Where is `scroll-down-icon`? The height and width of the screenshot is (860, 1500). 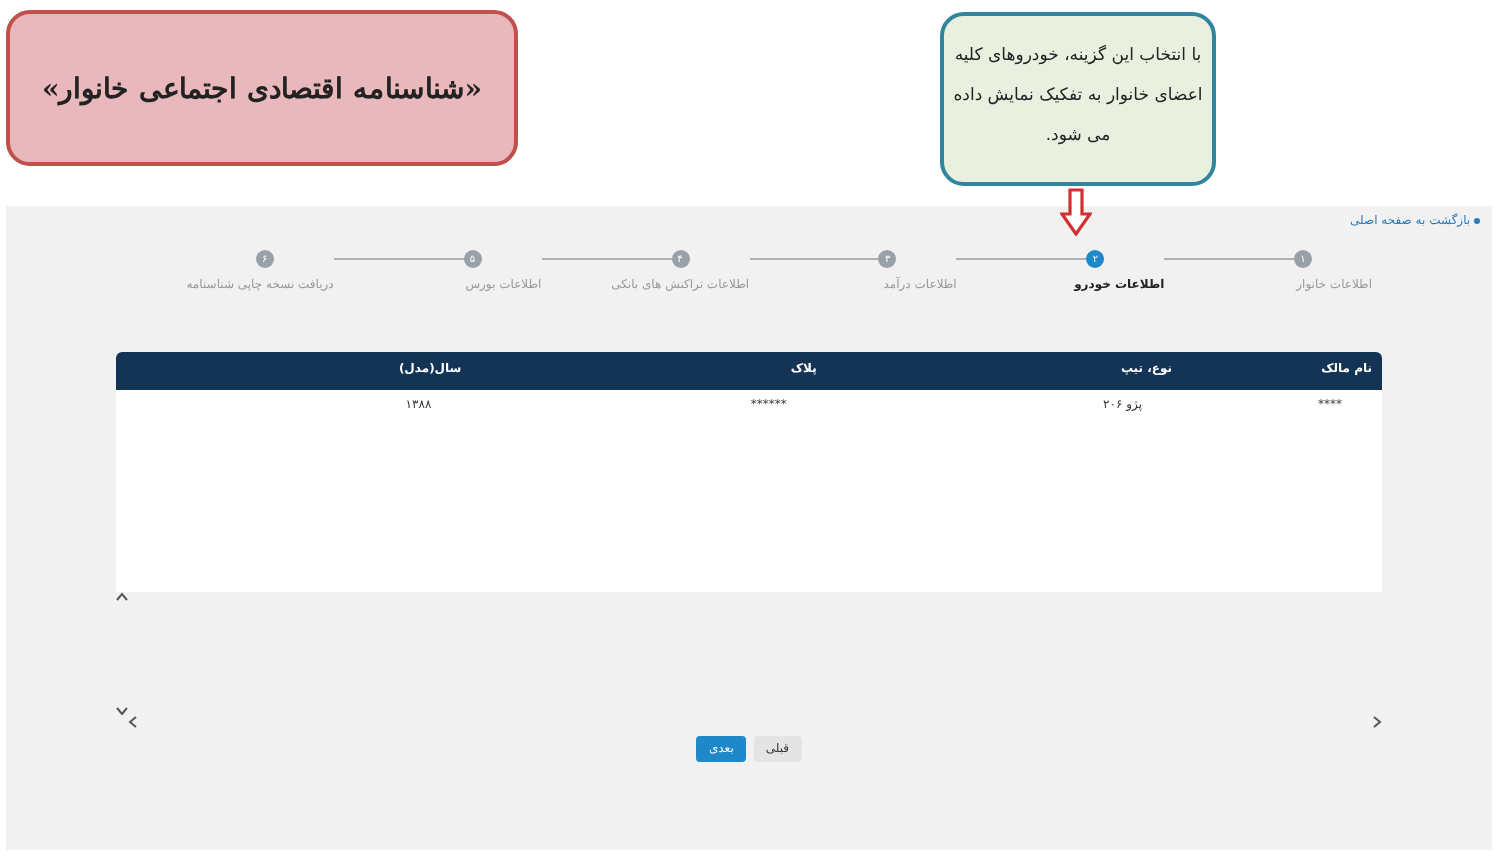
scroll-down-icon is located at coordinates (122, 711).